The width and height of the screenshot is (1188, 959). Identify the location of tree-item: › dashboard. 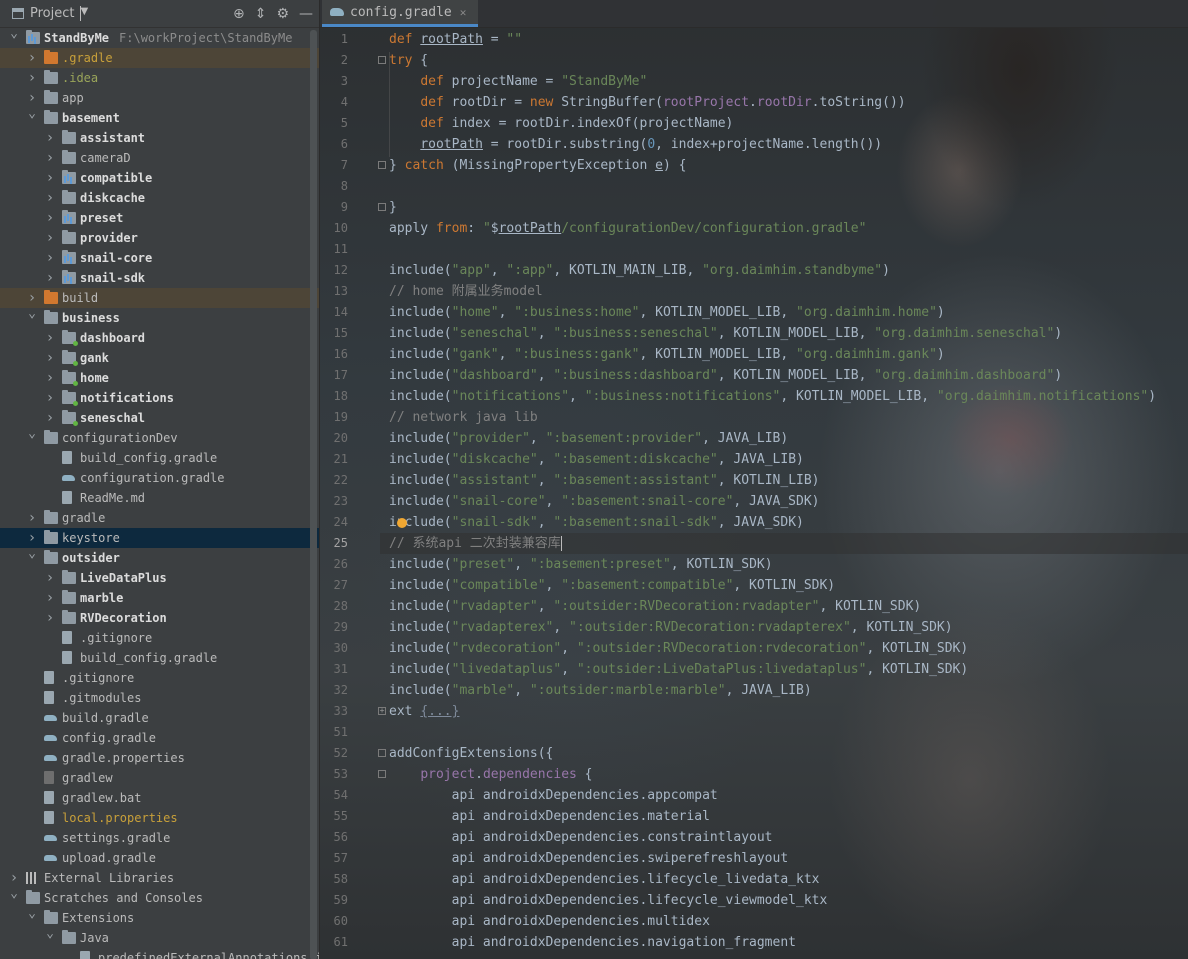
(159, 338).